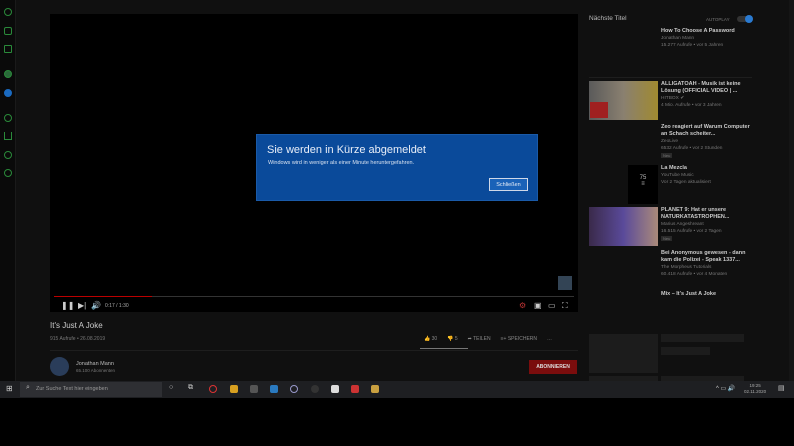 This screenshot has height=446, width=794. What do you see at coordinates (565, 283) in the screenshot?
I see `channel-watermark` at bounding box center [565, 283].